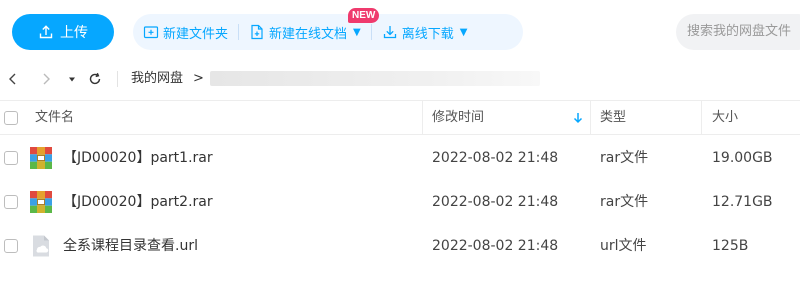 This screenshot has width=800, height=281. I want to click on url-file-icon, so click(41, 246).